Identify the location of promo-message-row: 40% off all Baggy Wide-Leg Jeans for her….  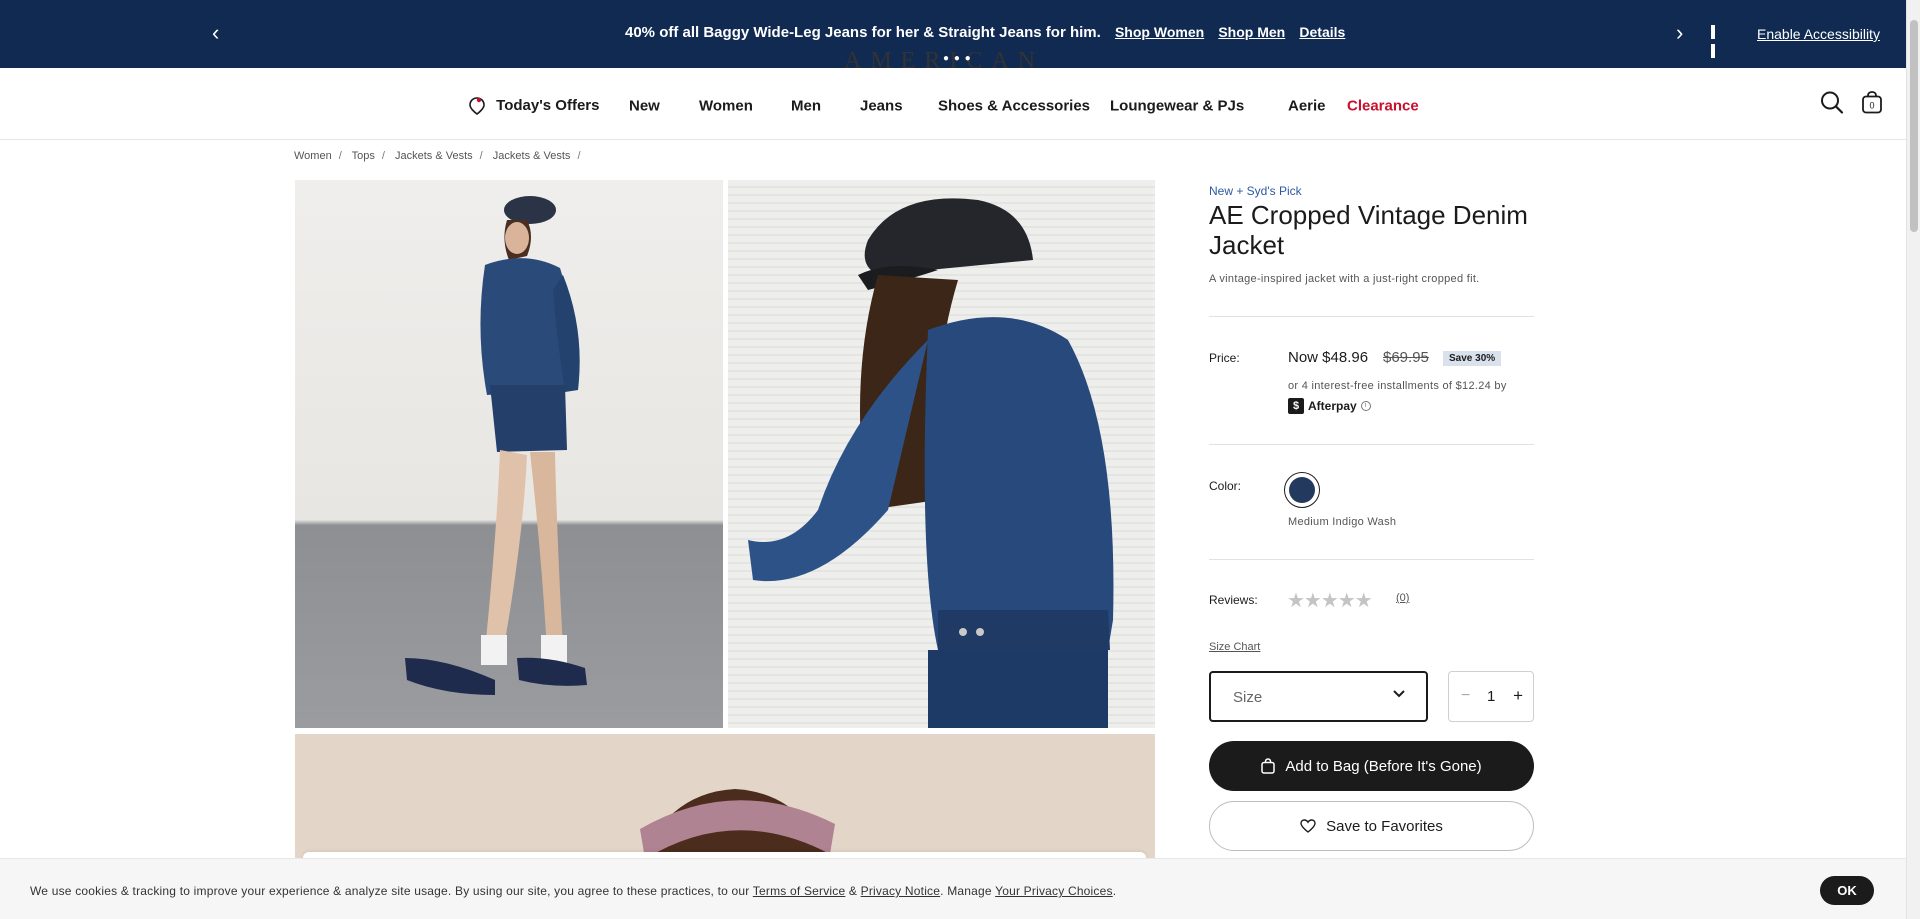
(985, 32).